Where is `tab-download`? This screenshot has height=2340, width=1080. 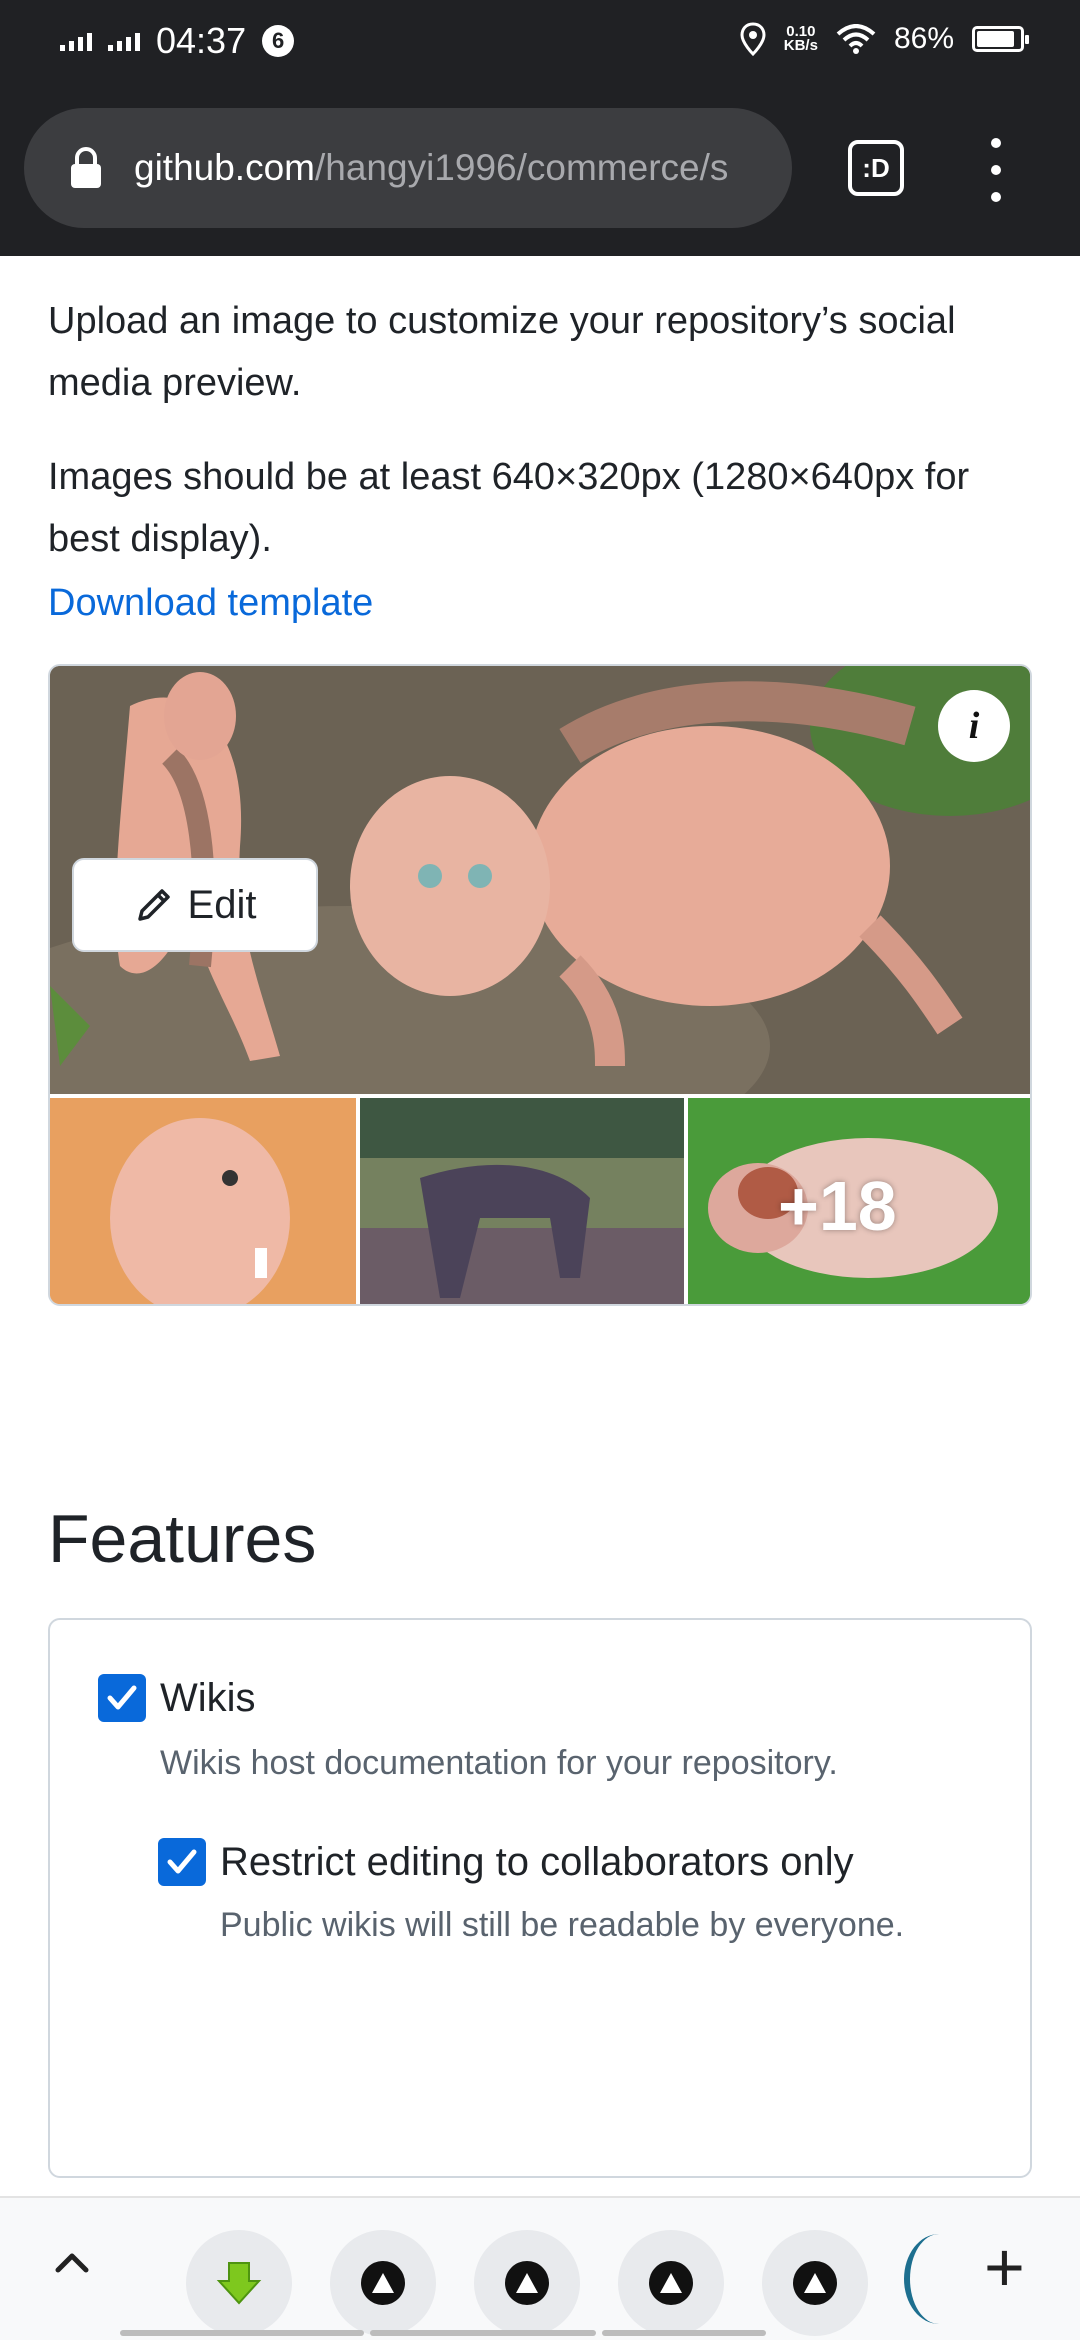 tab-download is located at coordinates (239, 2283).